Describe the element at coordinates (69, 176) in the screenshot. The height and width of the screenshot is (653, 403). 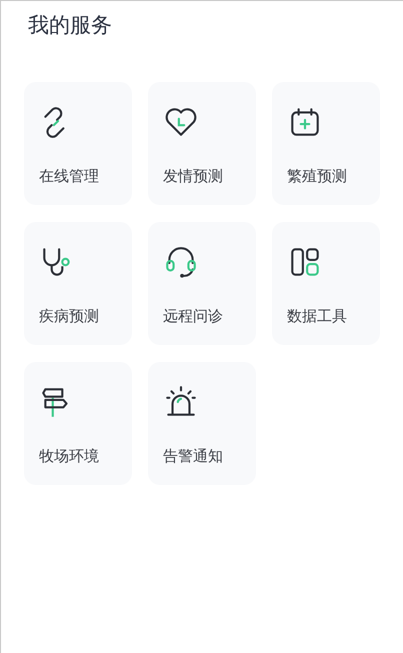
I see `service-label: 在线管理` at that location.